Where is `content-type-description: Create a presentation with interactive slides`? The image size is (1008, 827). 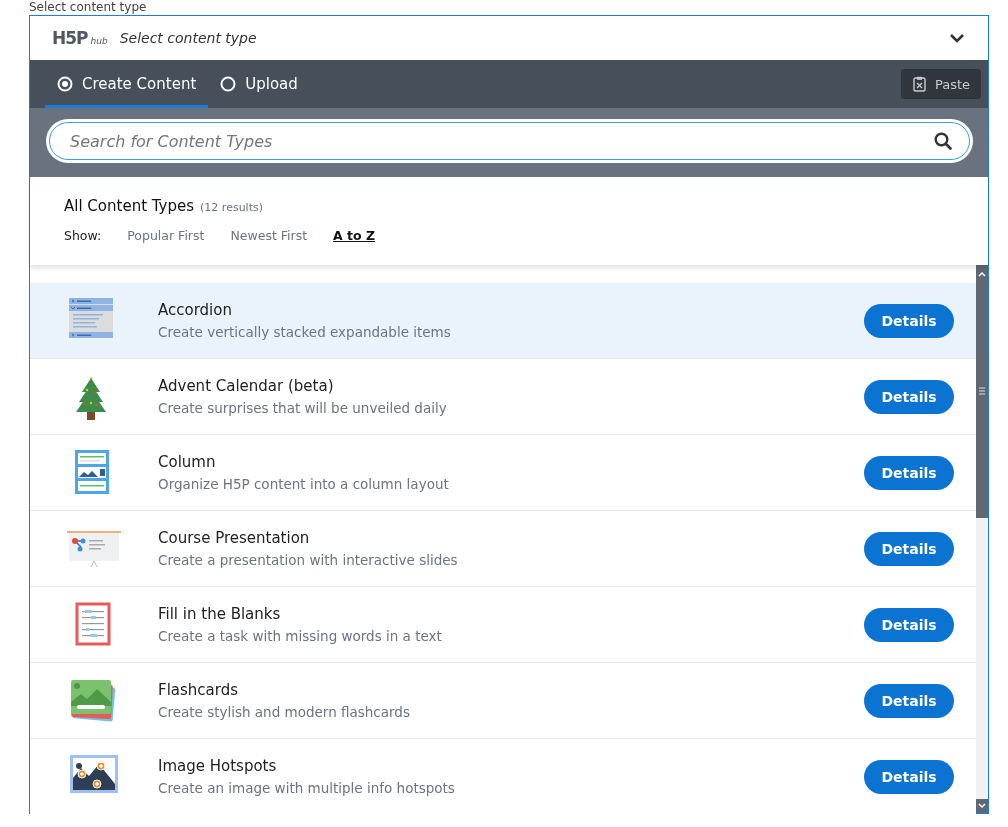 content-type-description: Create a presentation with interactive slides is located at coordinates (308, 560).